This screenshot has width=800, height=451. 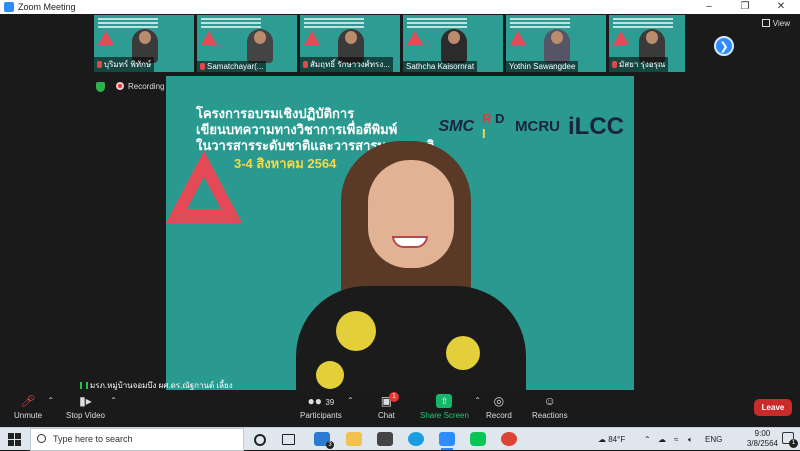 I want to click on ilcc-logo: iLCC, so click(x=596, y=126).